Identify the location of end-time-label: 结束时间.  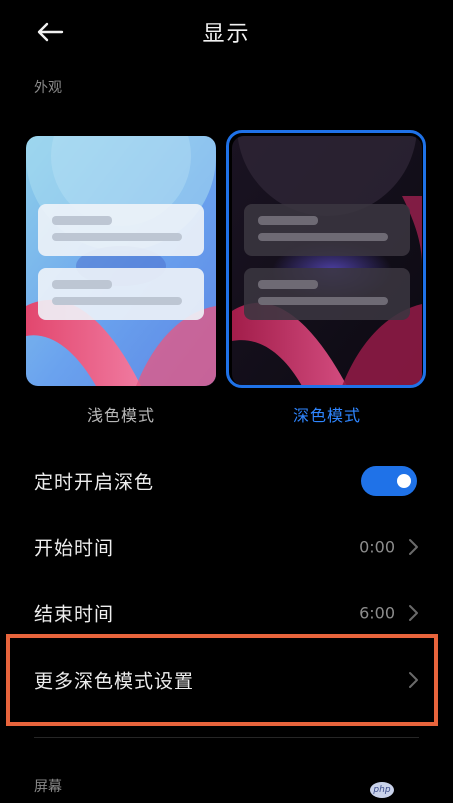
(74, 614).